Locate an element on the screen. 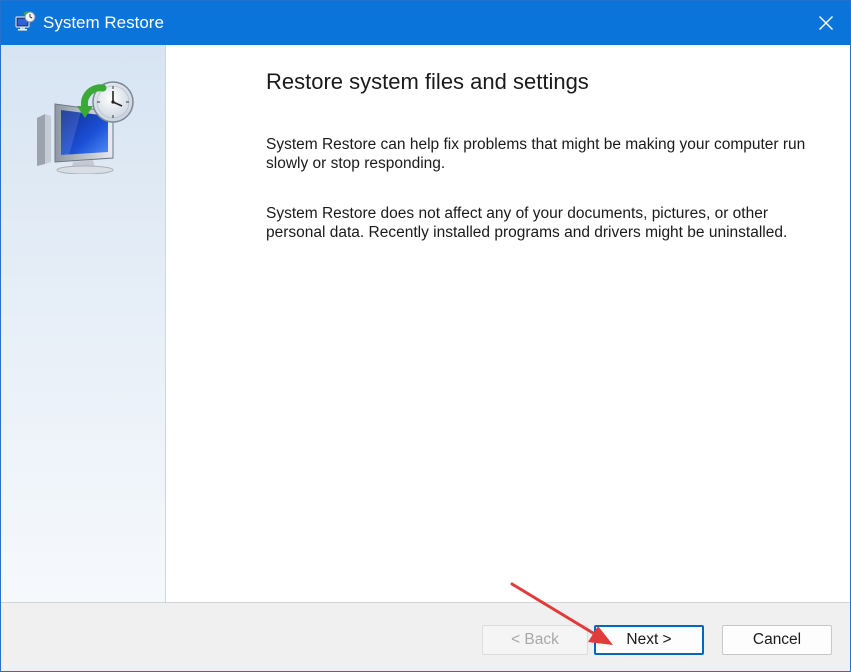 The height and width of the screenshot is (672, 851). back-button: < Back is located at coordinates (535, 640).